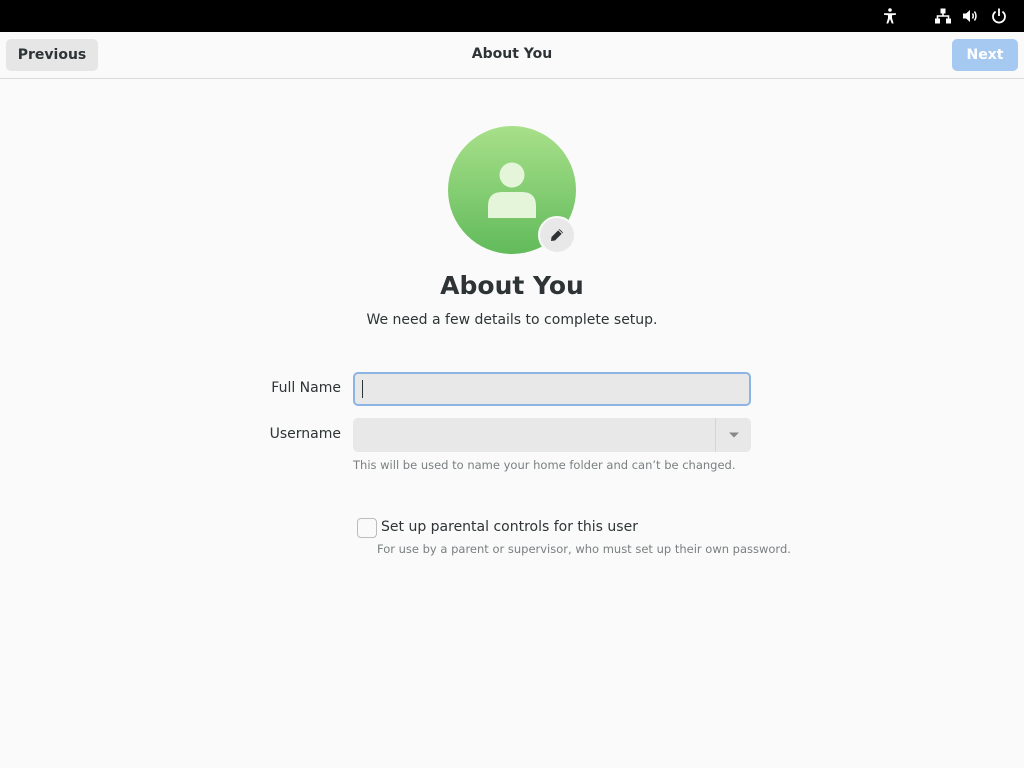  I want to click on edit-avatar-button, so click(557, 235).